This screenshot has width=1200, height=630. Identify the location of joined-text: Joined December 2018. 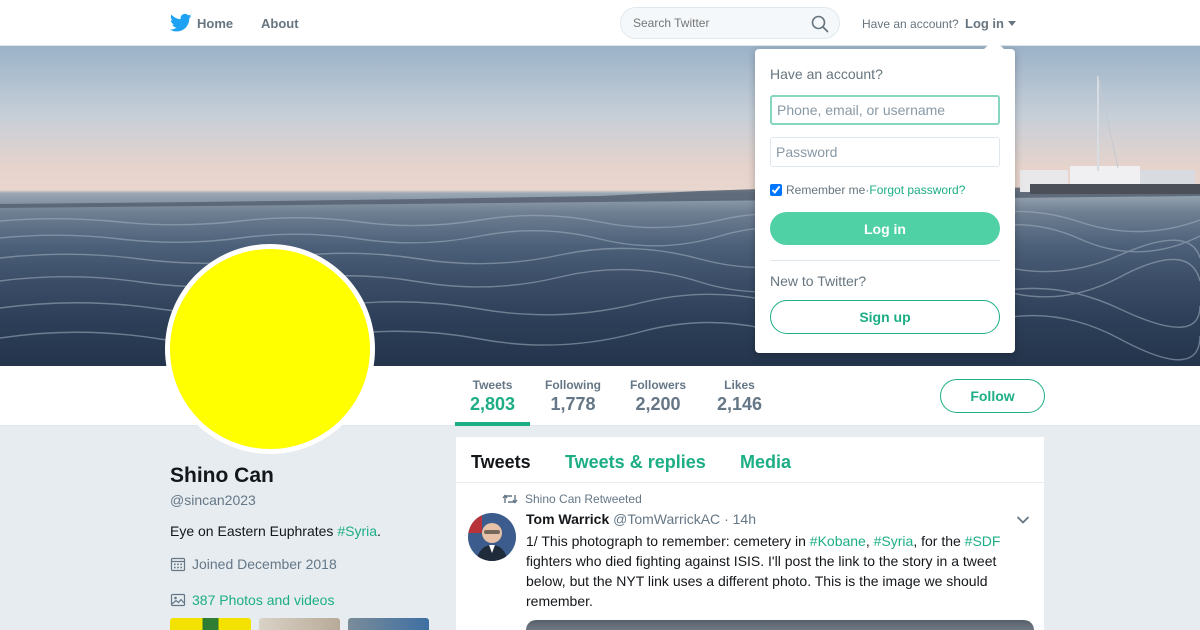
(264, 564).